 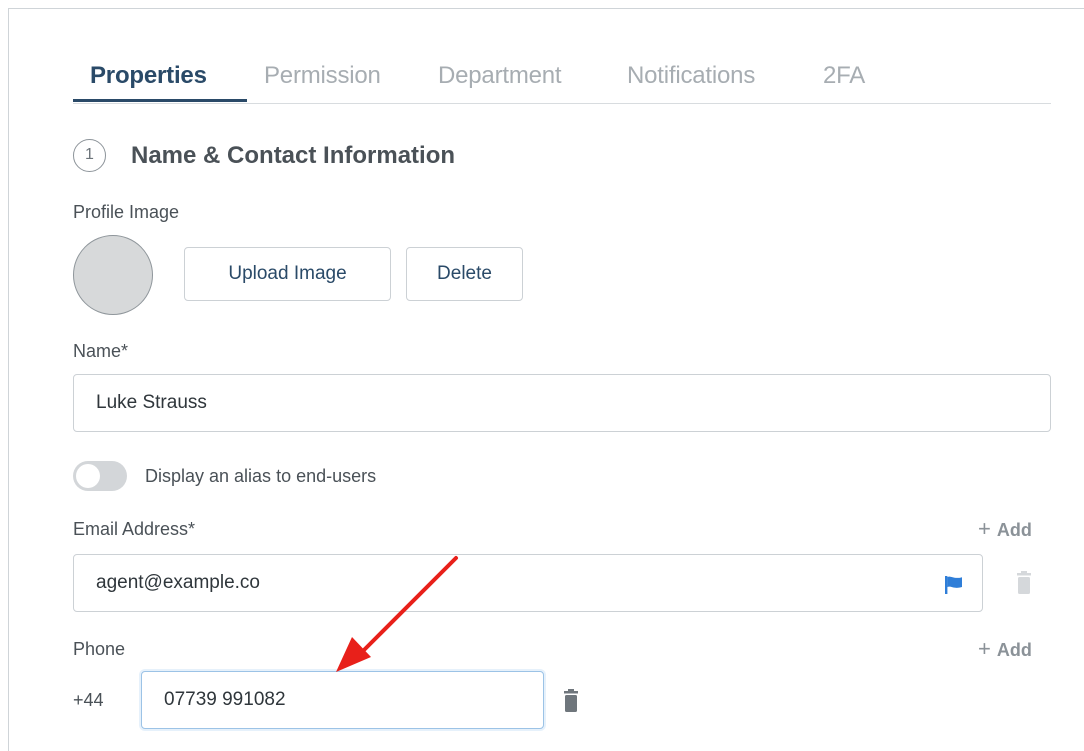 I want to click on add-email-button: + Add, so click(x=1005, y=529).